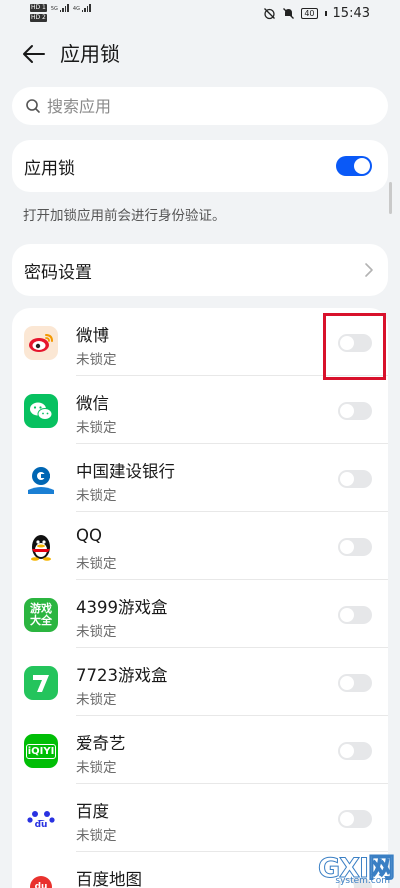  I want to click on battery-level: 40, so click(309, 13).